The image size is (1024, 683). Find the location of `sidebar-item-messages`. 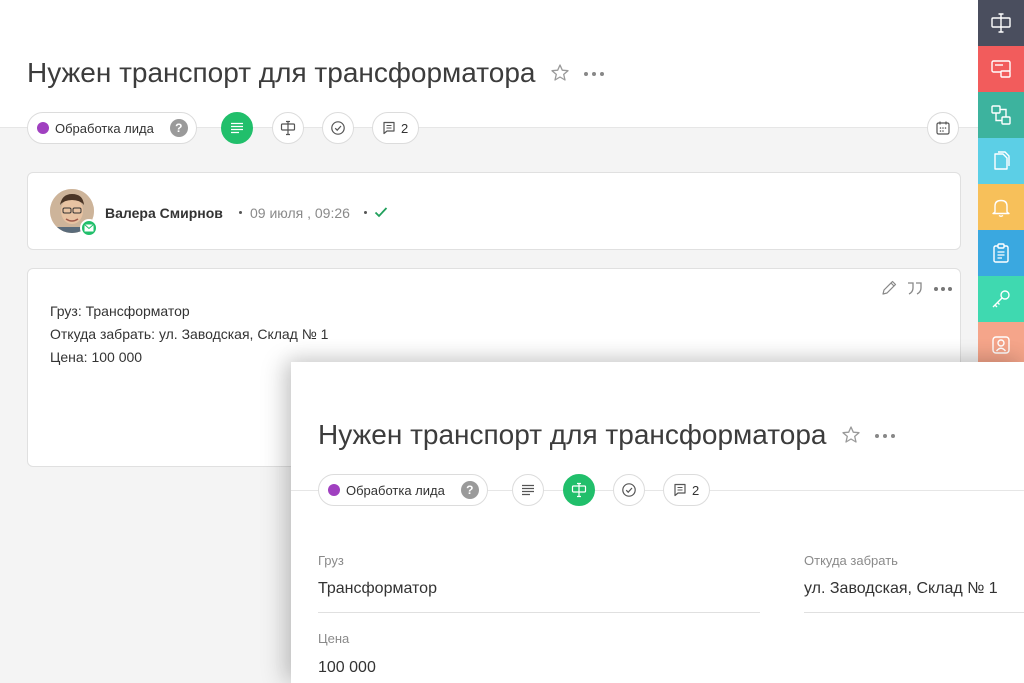

sidebar-item-messages is located at coordinates (1001, 69).